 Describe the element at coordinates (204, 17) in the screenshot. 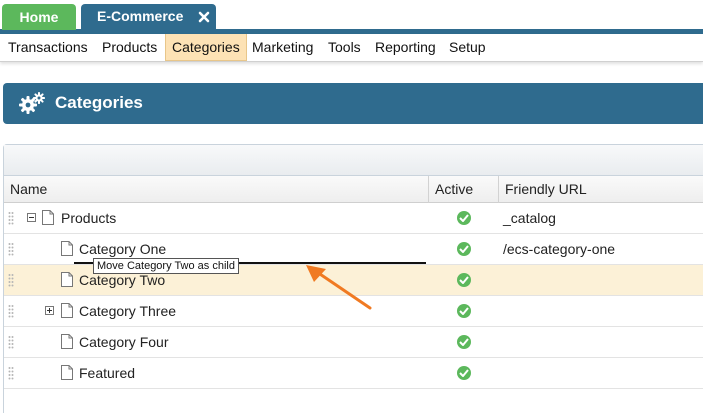

I see `close-icon` at that location.